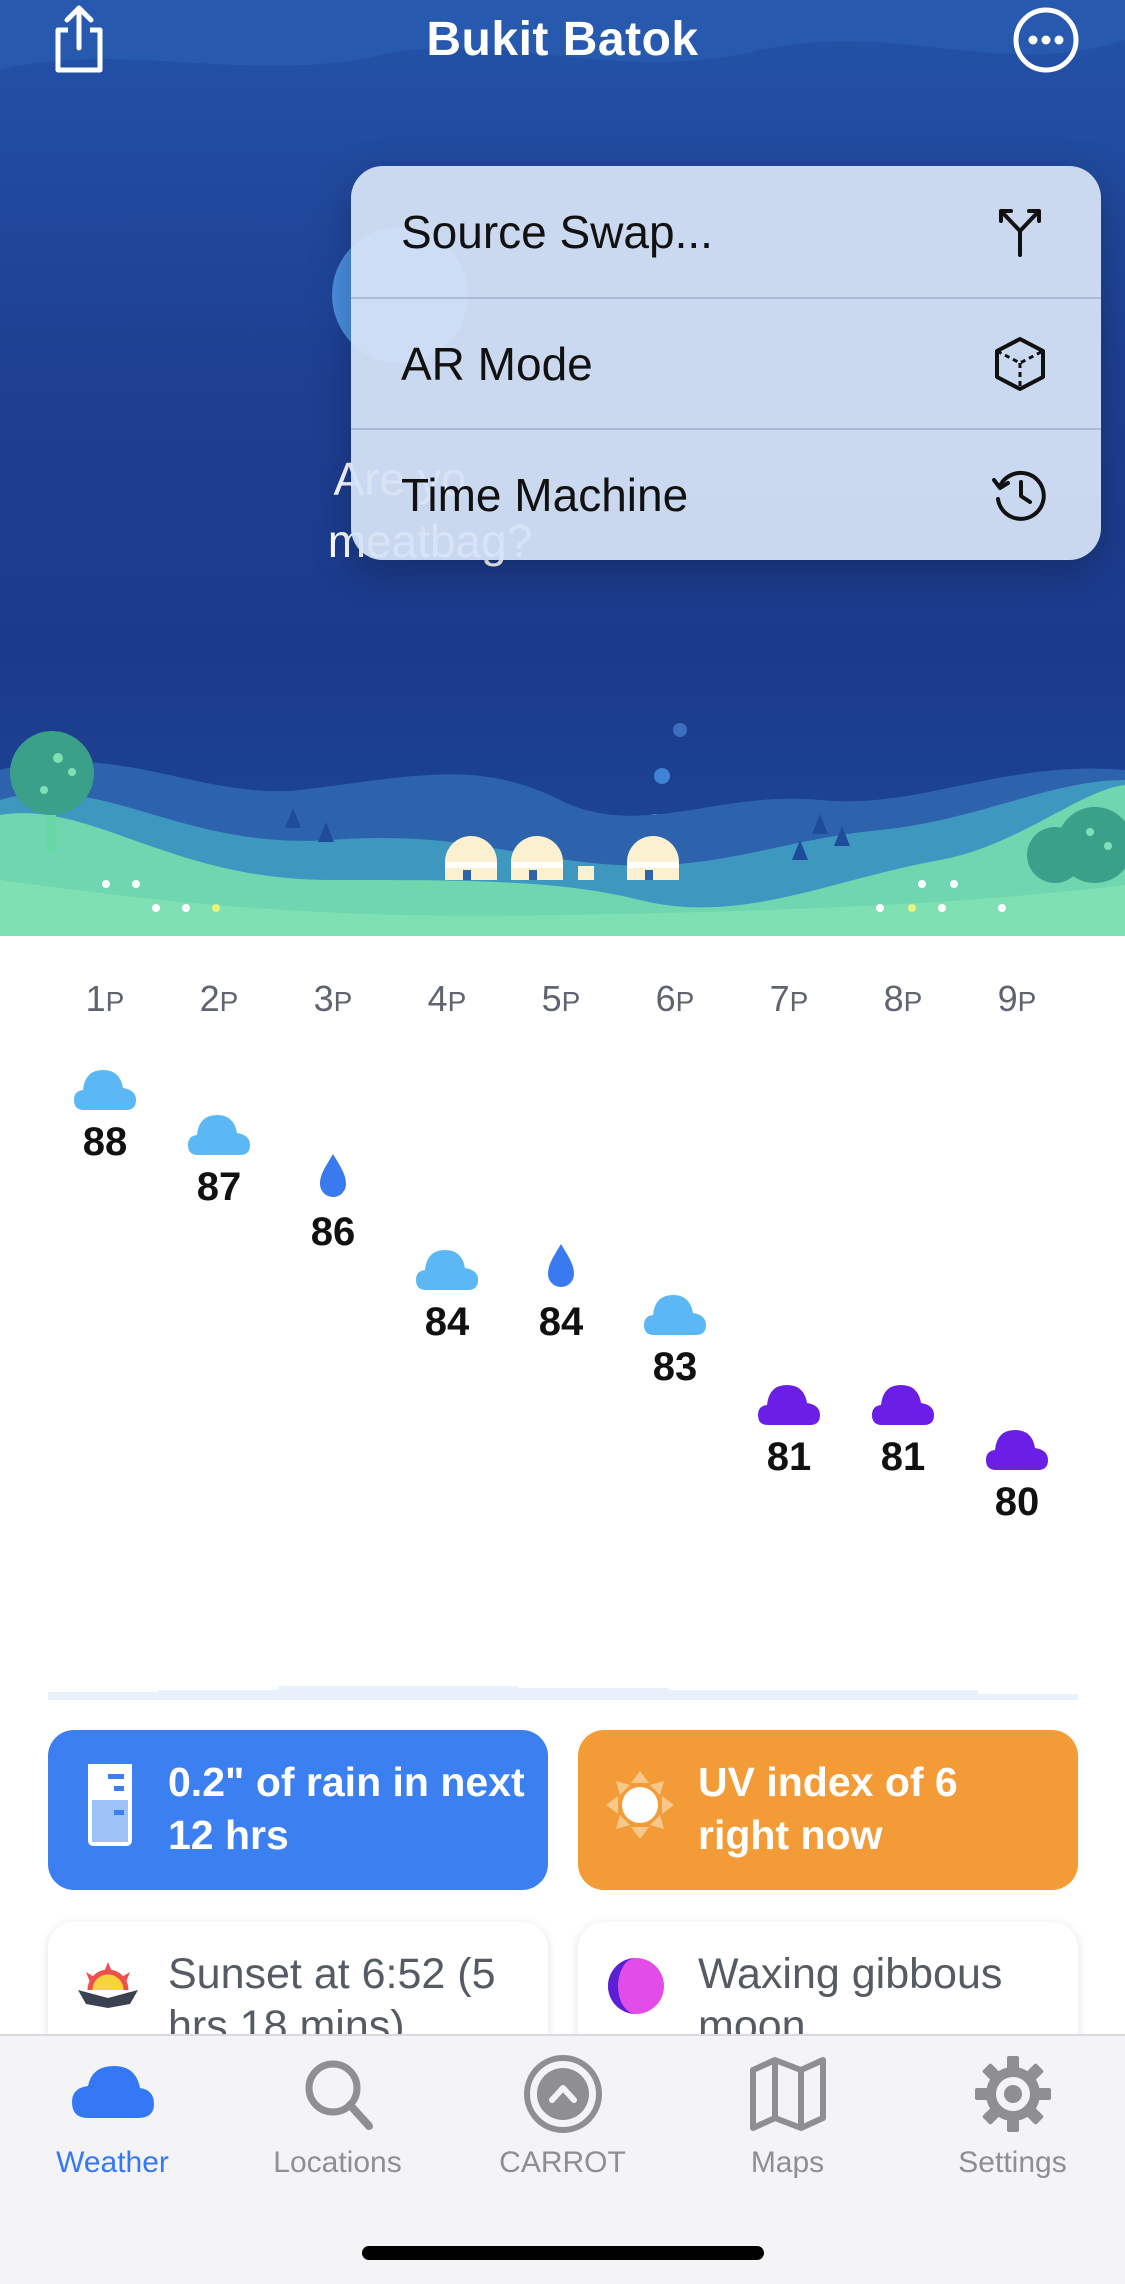 This screenshot has width=1125, height=2284. What do you see at coordinates (1012, 2162) in the screenshot?
I see `tab-label: Settings` at bounding box center [1012, 2162].